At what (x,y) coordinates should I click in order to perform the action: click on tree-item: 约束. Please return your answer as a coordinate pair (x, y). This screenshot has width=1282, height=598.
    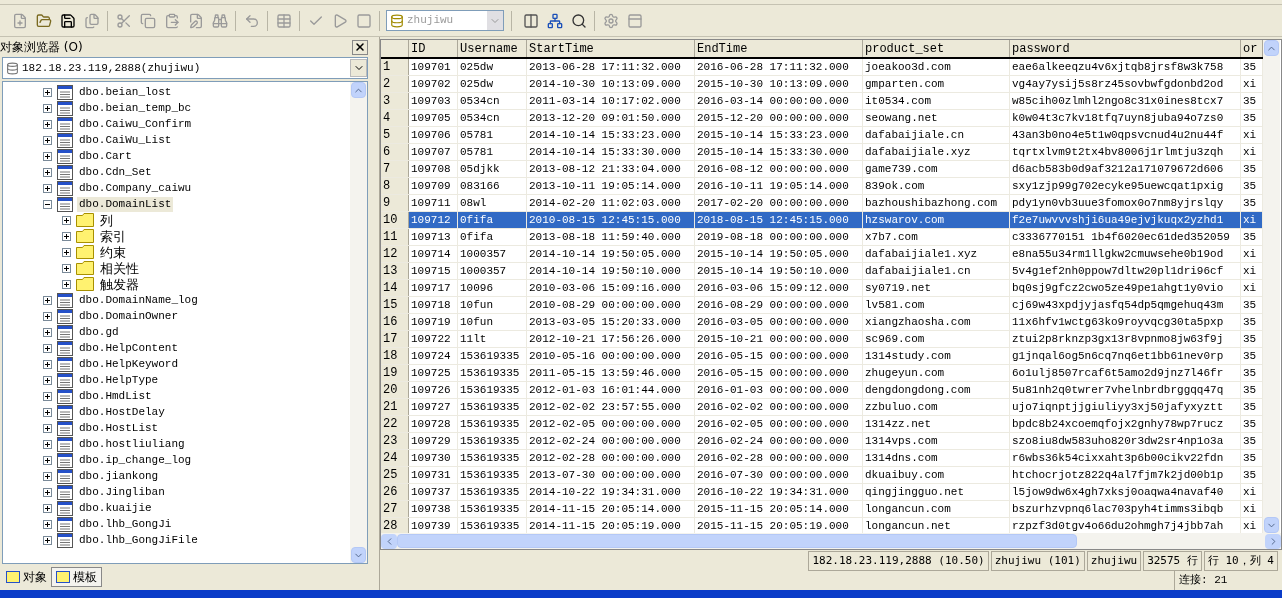
    Looking at the image, I should click on (113, 252).